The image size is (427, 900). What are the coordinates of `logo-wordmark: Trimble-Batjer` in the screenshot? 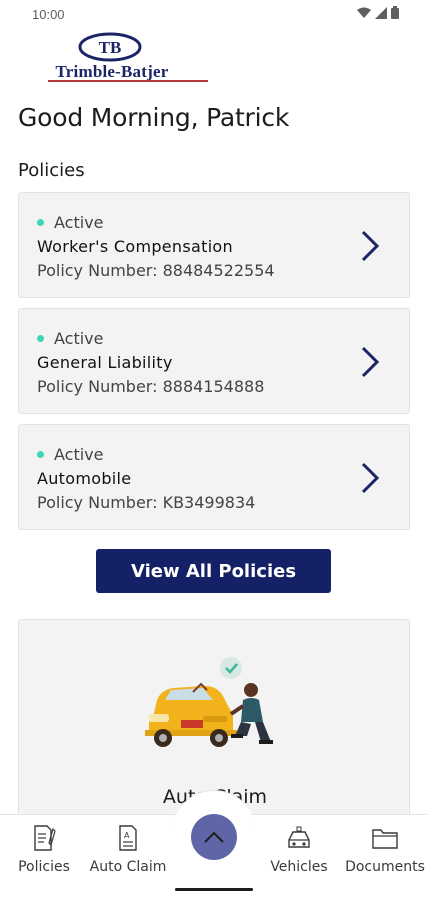 It's located at (112, 71).